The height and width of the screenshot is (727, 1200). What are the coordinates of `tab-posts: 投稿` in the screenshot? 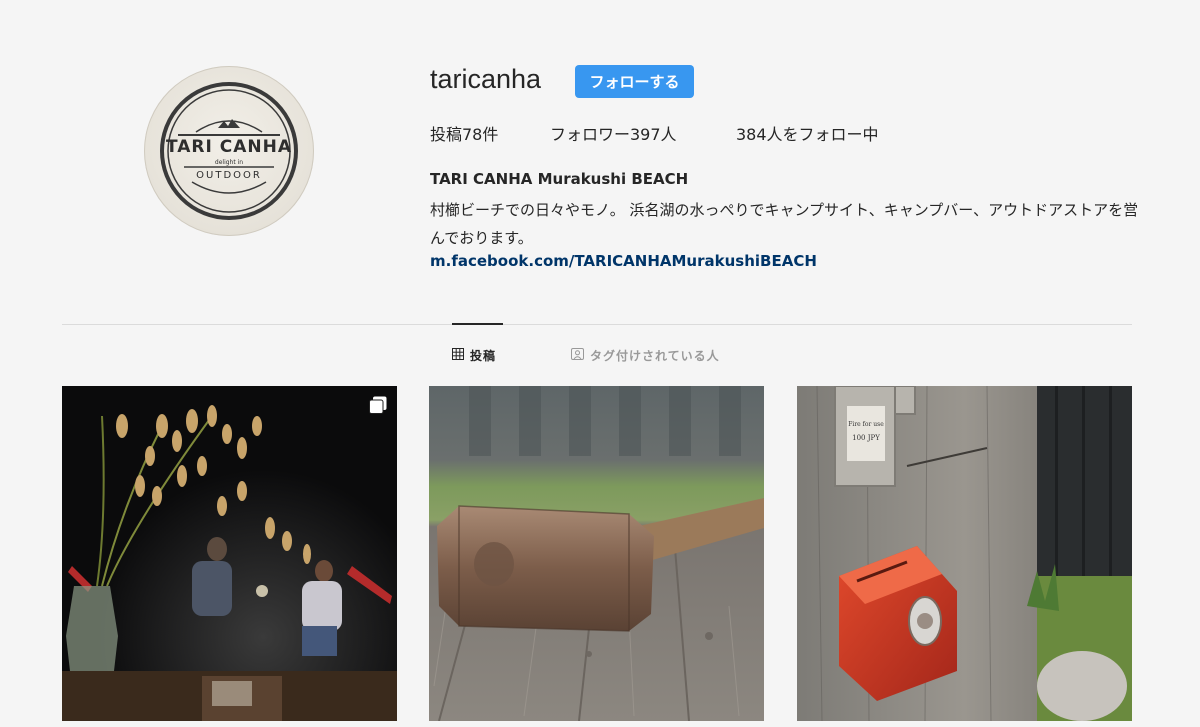 It's located at (474, 355).